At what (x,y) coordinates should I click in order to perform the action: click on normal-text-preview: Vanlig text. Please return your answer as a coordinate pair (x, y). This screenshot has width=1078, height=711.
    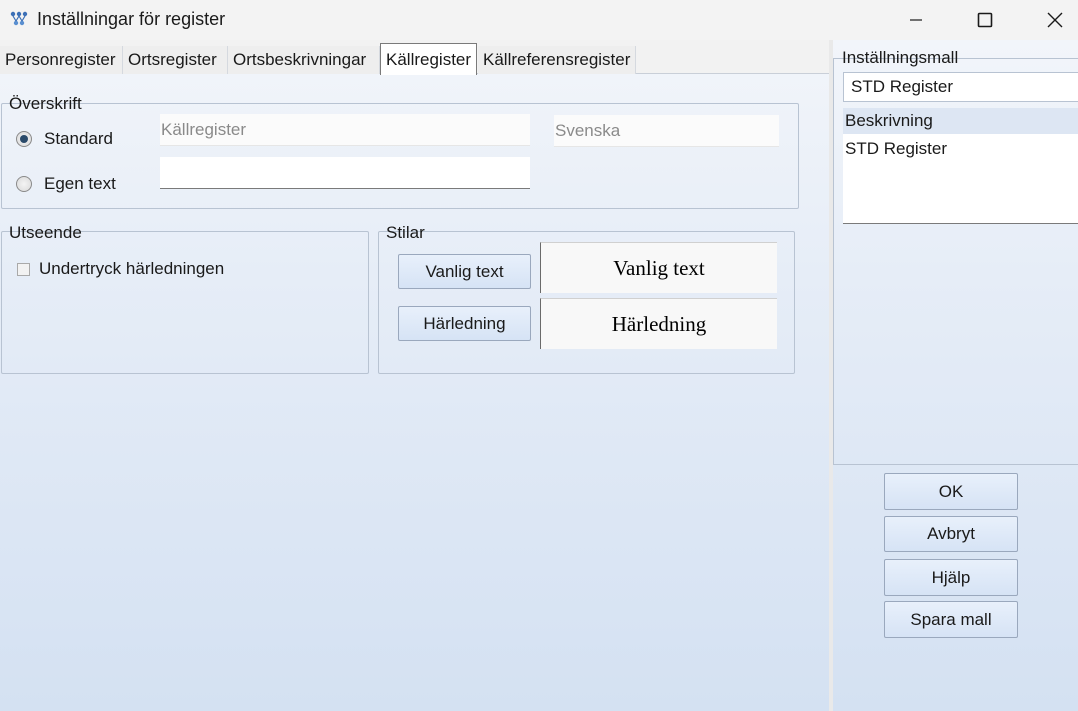
    Looking at the image, I should click on (658, 267).